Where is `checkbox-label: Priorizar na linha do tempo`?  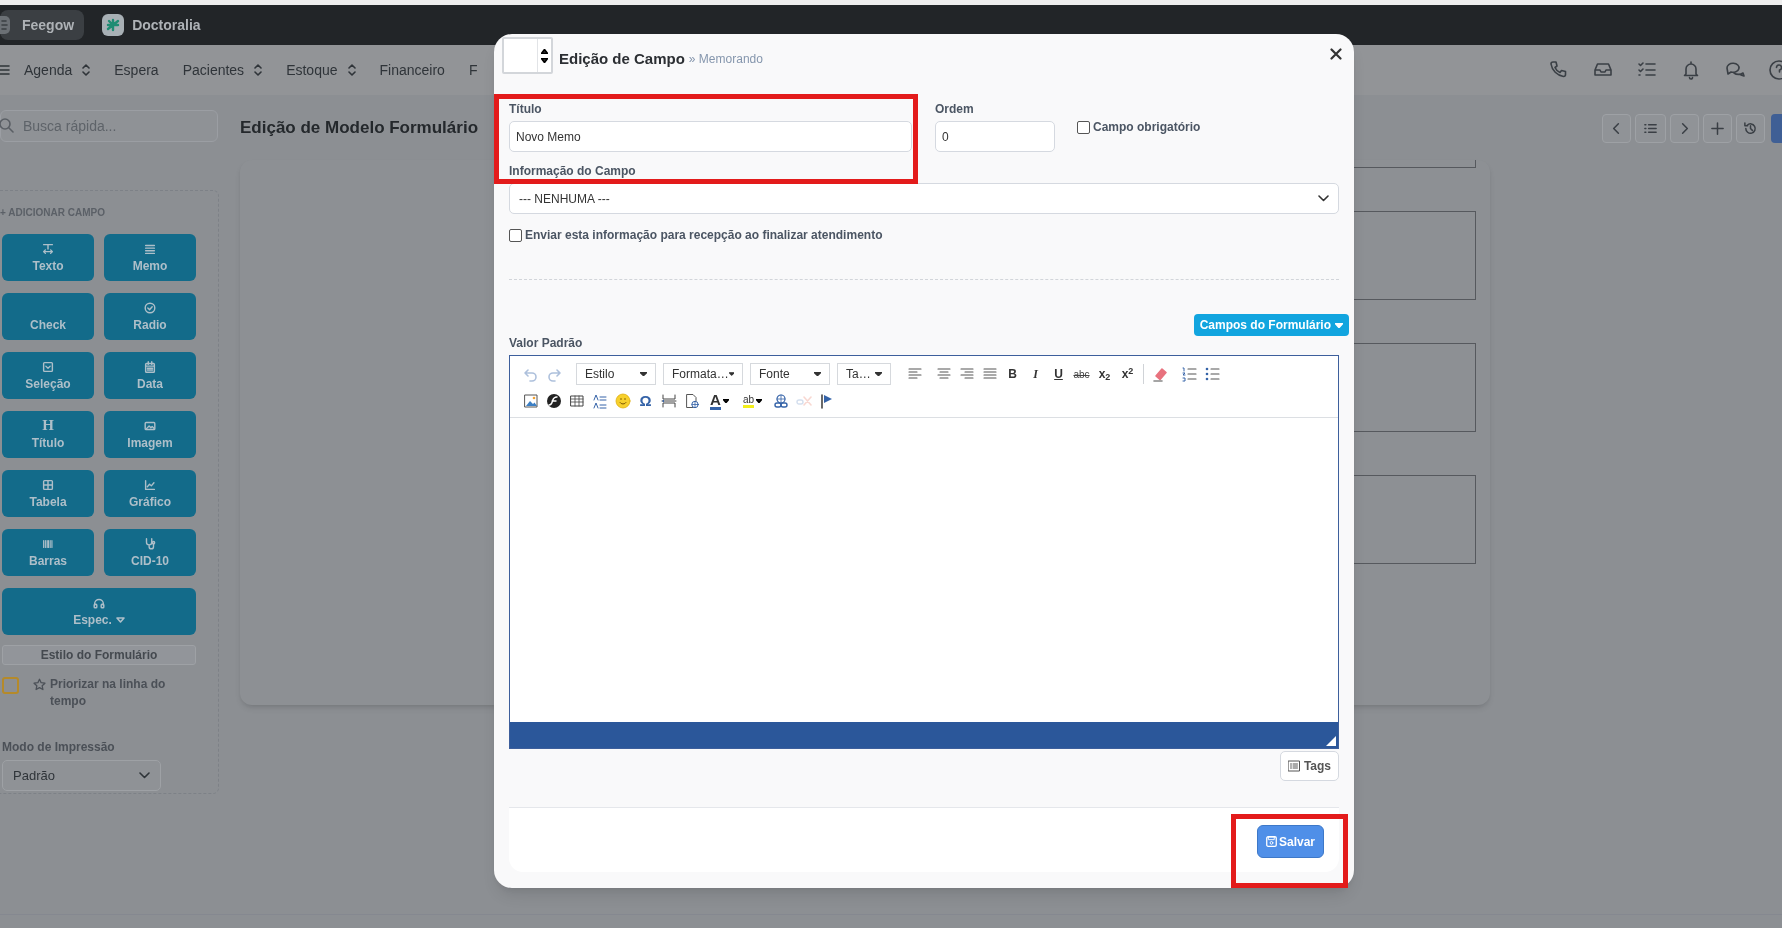
checkbox-label: Priorizar na linha do tempo is located at coordinates (120, 693).